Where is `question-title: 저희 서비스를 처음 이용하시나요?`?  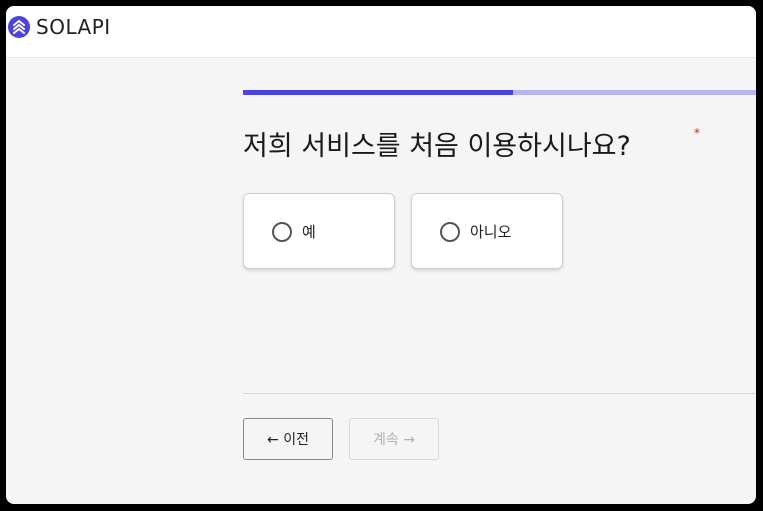 question-title: 저희 서비스를 처음 이용하시나요? is located at coordinates (437, 146).